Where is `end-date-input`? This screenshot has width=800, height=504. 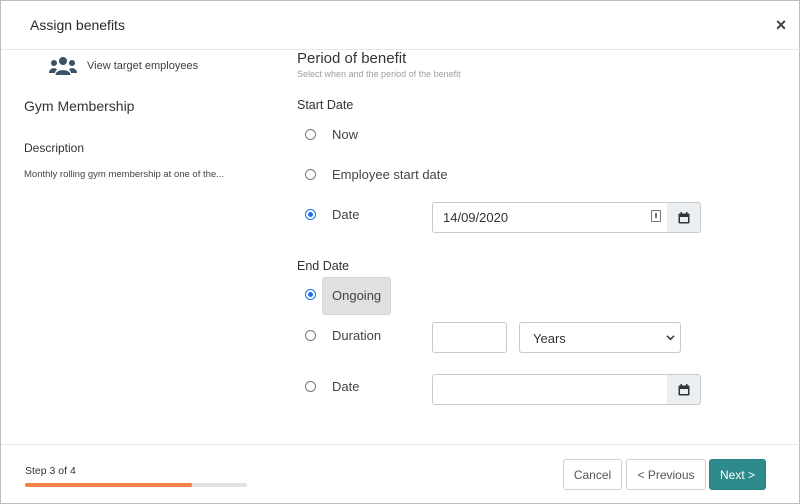 end-date-input is located at coordinates (550, 389).